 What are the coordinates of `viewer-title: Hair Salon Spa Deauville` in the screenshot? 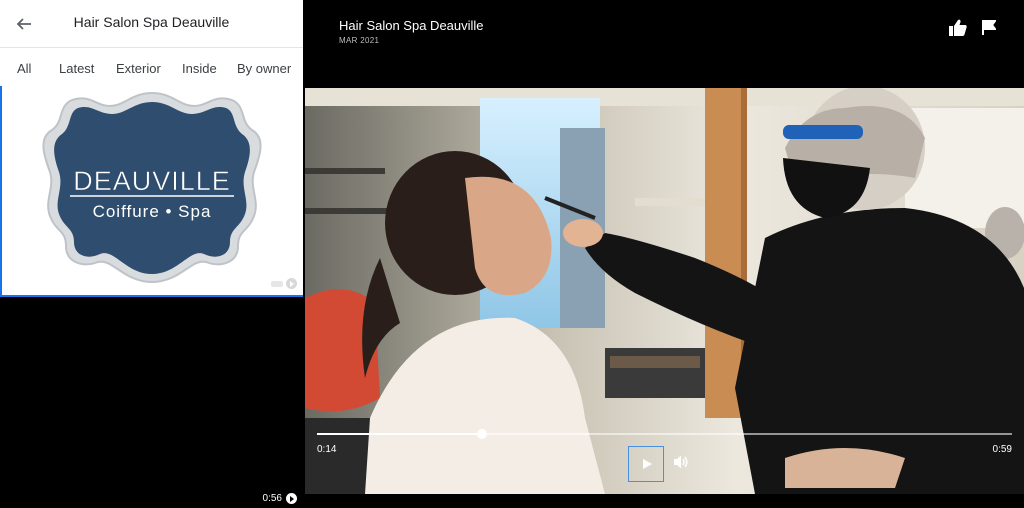 It's located at (411, 25).